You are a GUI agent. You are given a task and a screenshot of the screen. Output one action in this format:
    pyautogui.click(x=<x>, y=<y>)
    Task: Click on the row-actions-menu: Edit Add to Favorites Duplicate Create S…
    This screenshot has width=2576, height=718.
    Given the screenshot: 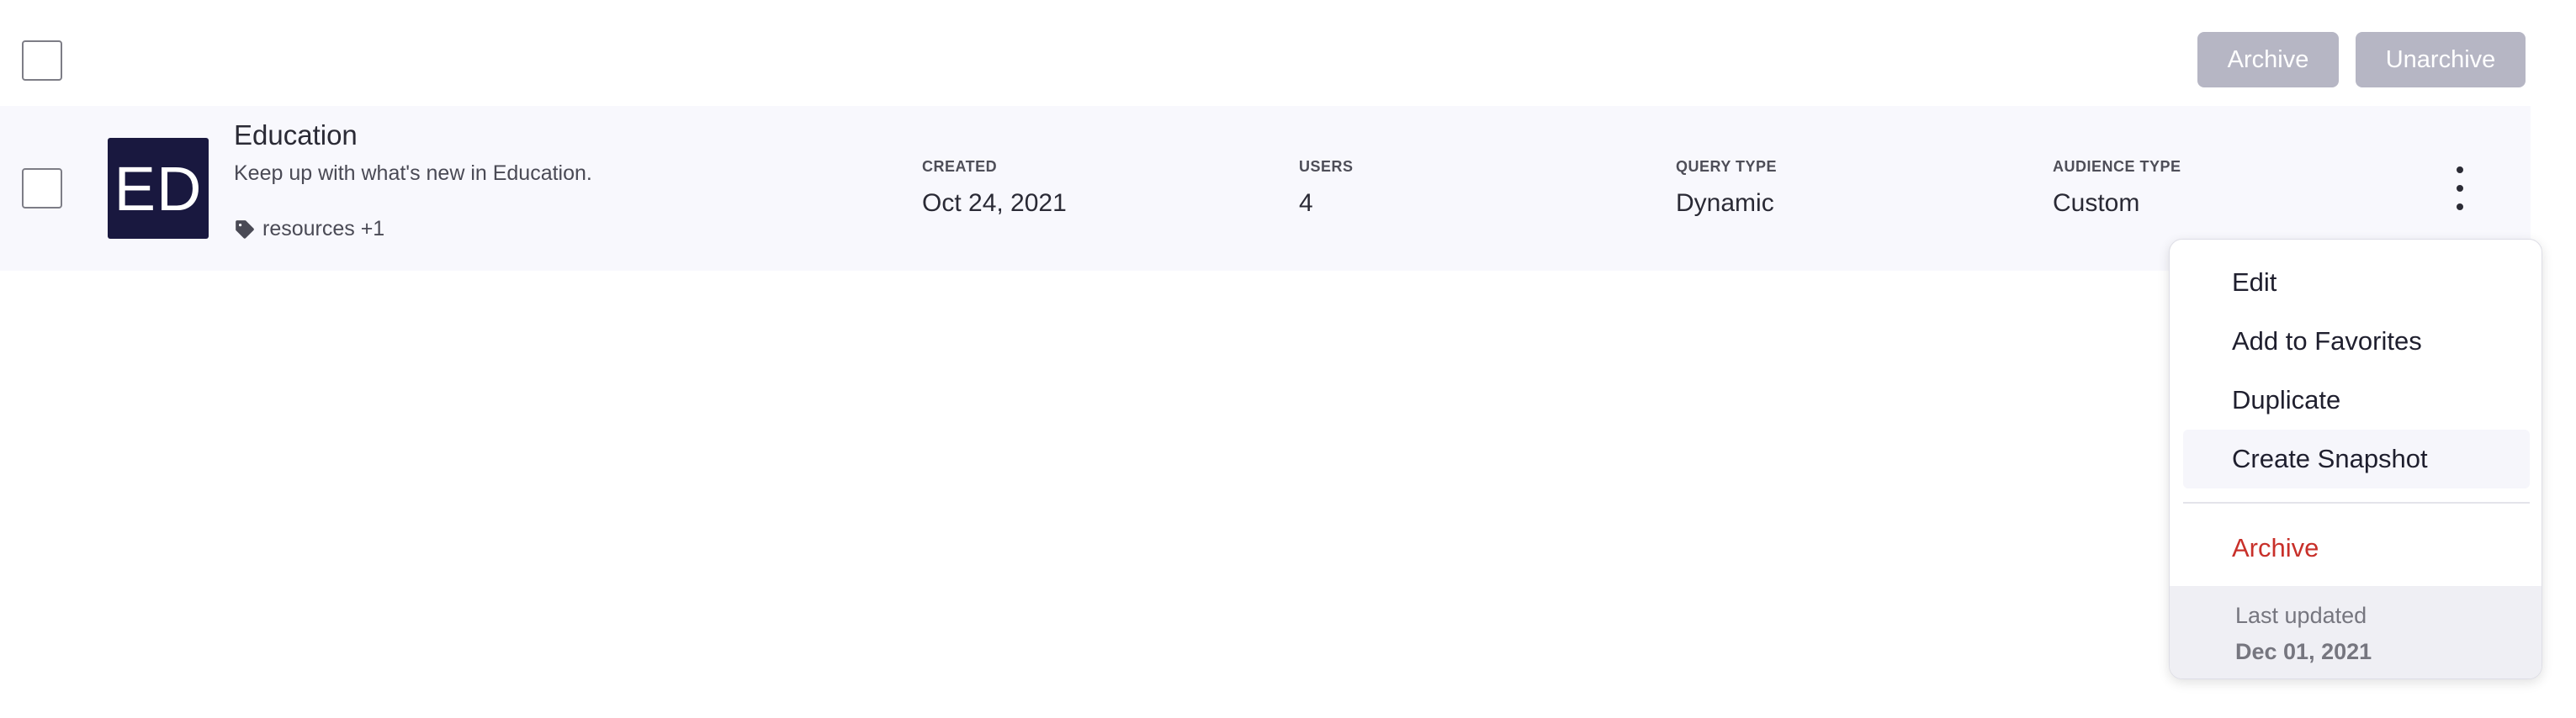 What is the action you would take?
    pyautogui.click(x=2355, y=459)
    